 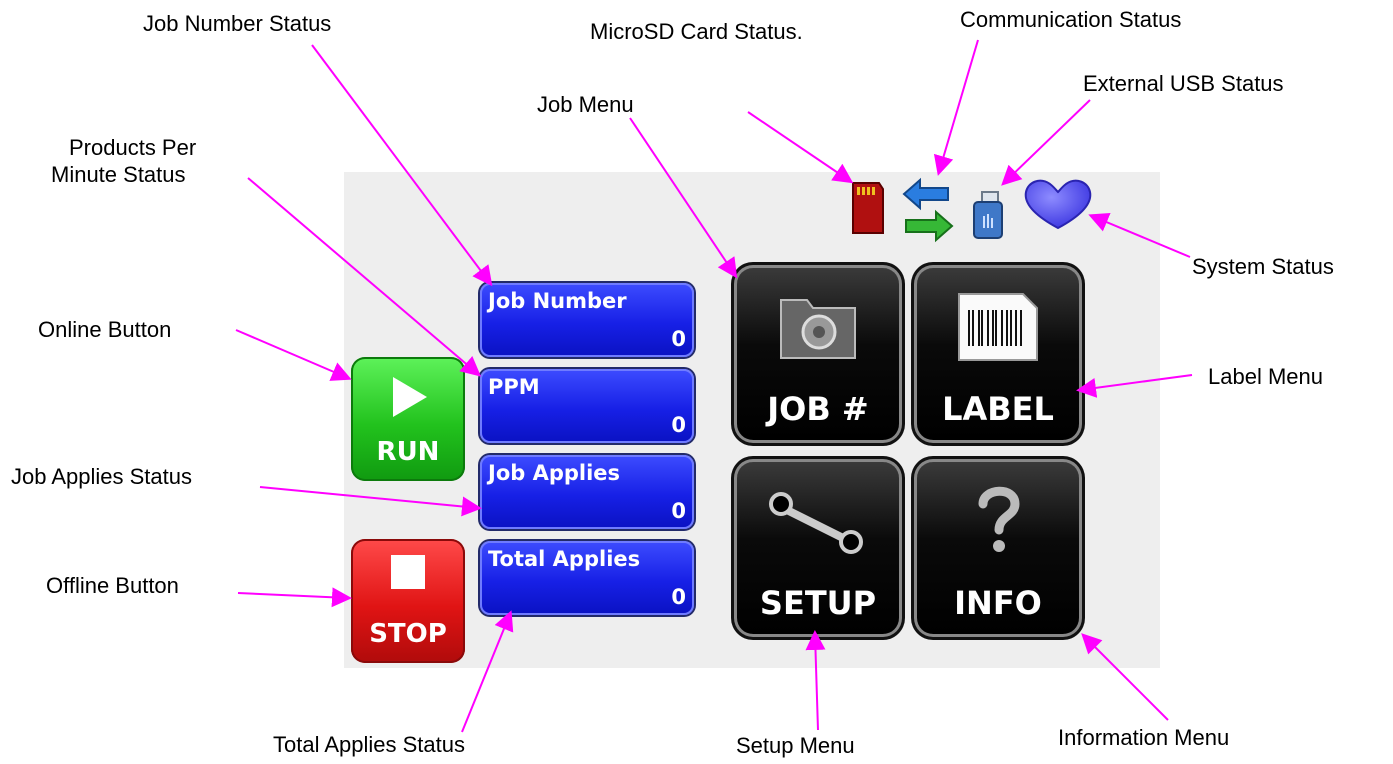 What do you see at coordinates (557, 301) in the screenshot?
I see `job-number-title: Job Number` at bounding box center [557, 301].